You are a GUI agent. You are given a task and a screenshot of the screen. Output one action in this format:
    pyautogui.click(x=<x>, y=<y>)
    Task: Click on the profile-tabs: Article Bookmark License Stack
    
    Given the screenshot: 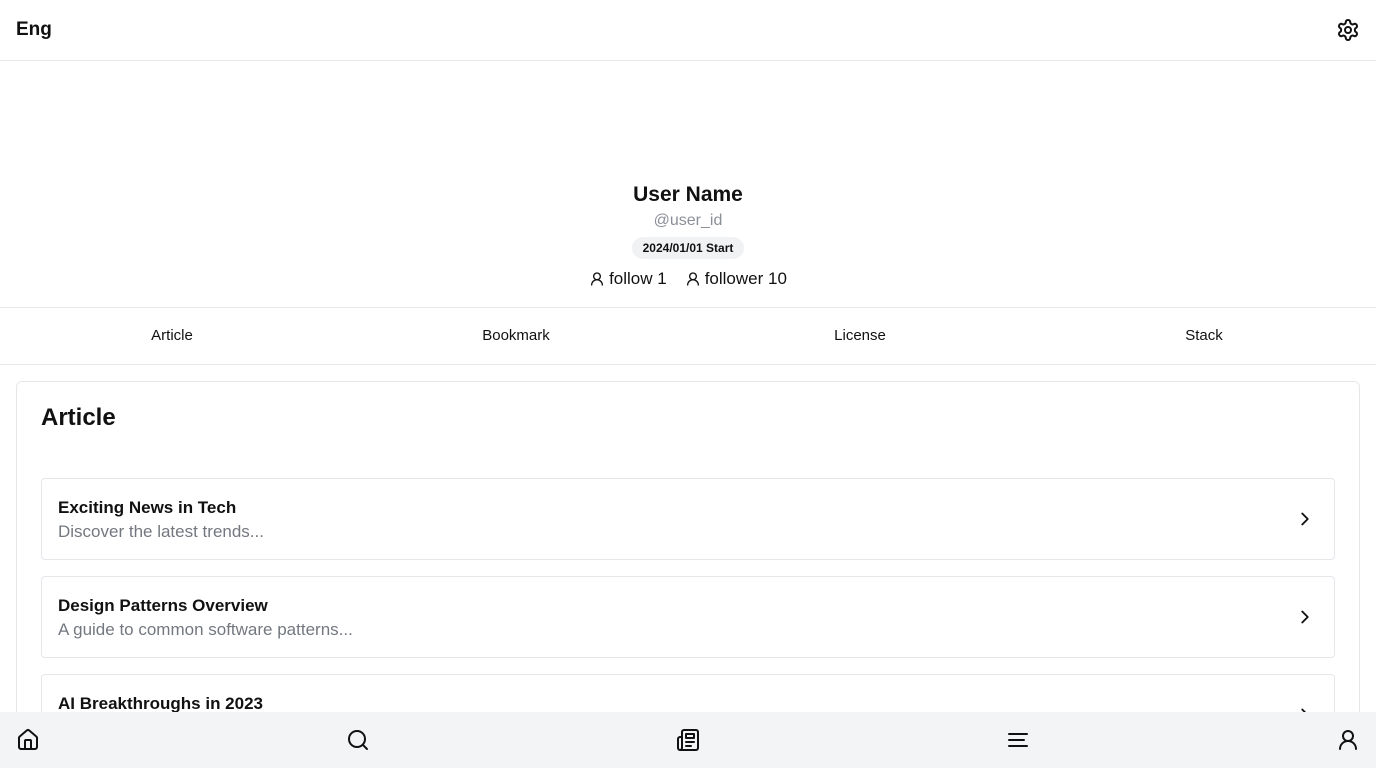 What is the action you would take?
    pyautogui.click(x=688, y=336)
    